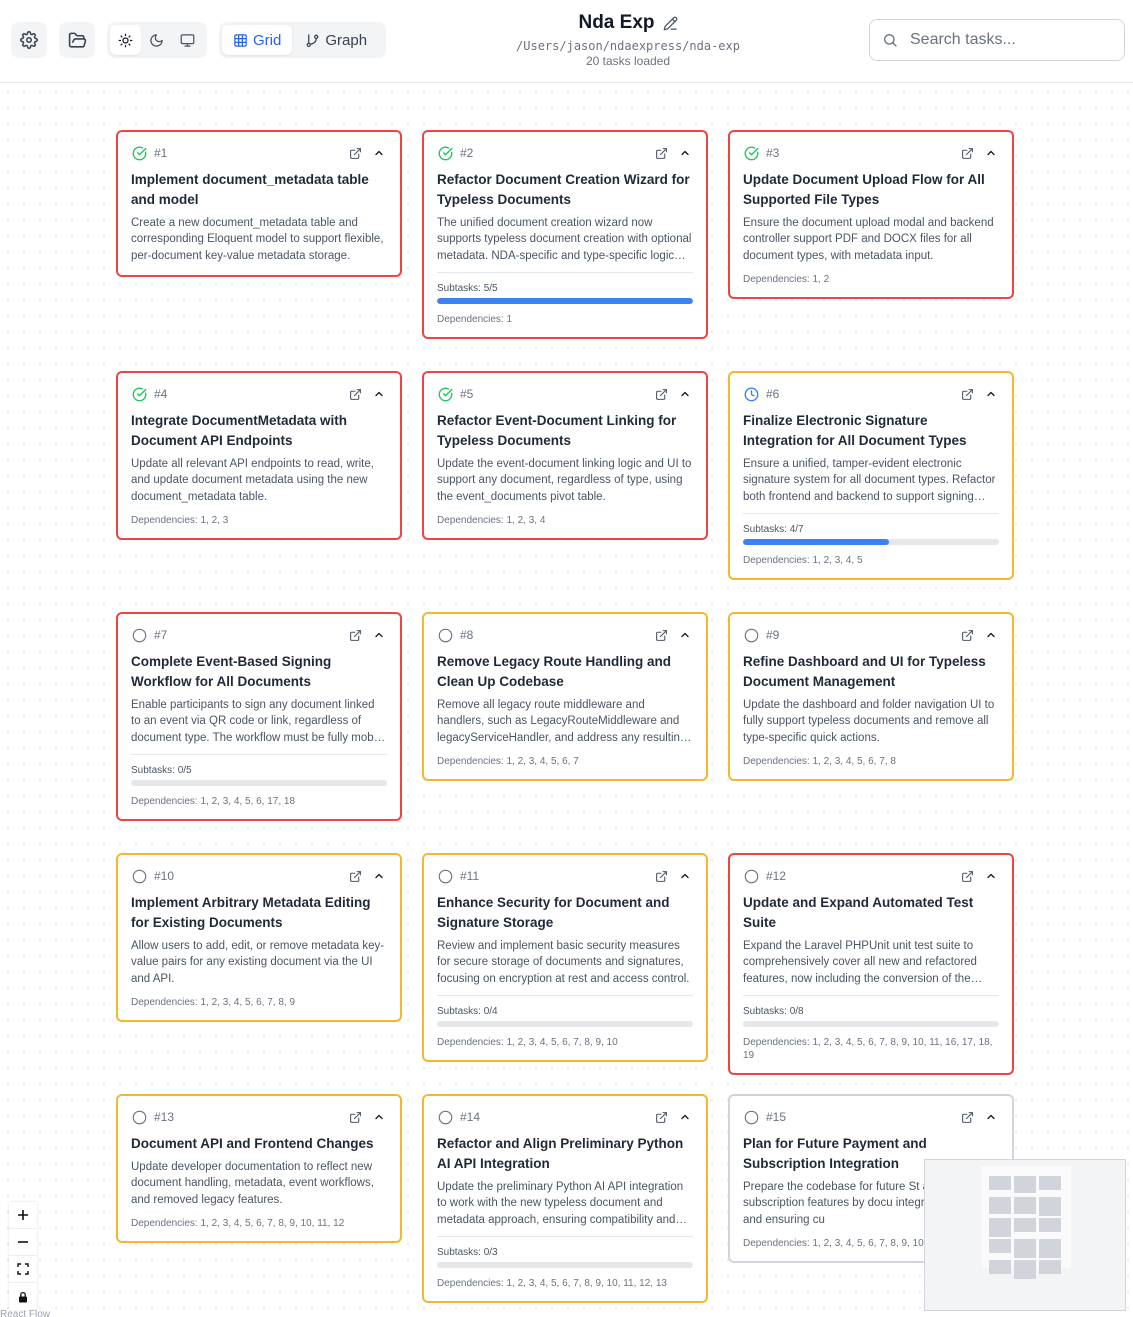 Image resolution: width=1133 pixels, height=1317 pixels. What do you see at coordinates (773, 153) in the screenshot?
I see `task-id: #3` at bounding box center [773, 153].